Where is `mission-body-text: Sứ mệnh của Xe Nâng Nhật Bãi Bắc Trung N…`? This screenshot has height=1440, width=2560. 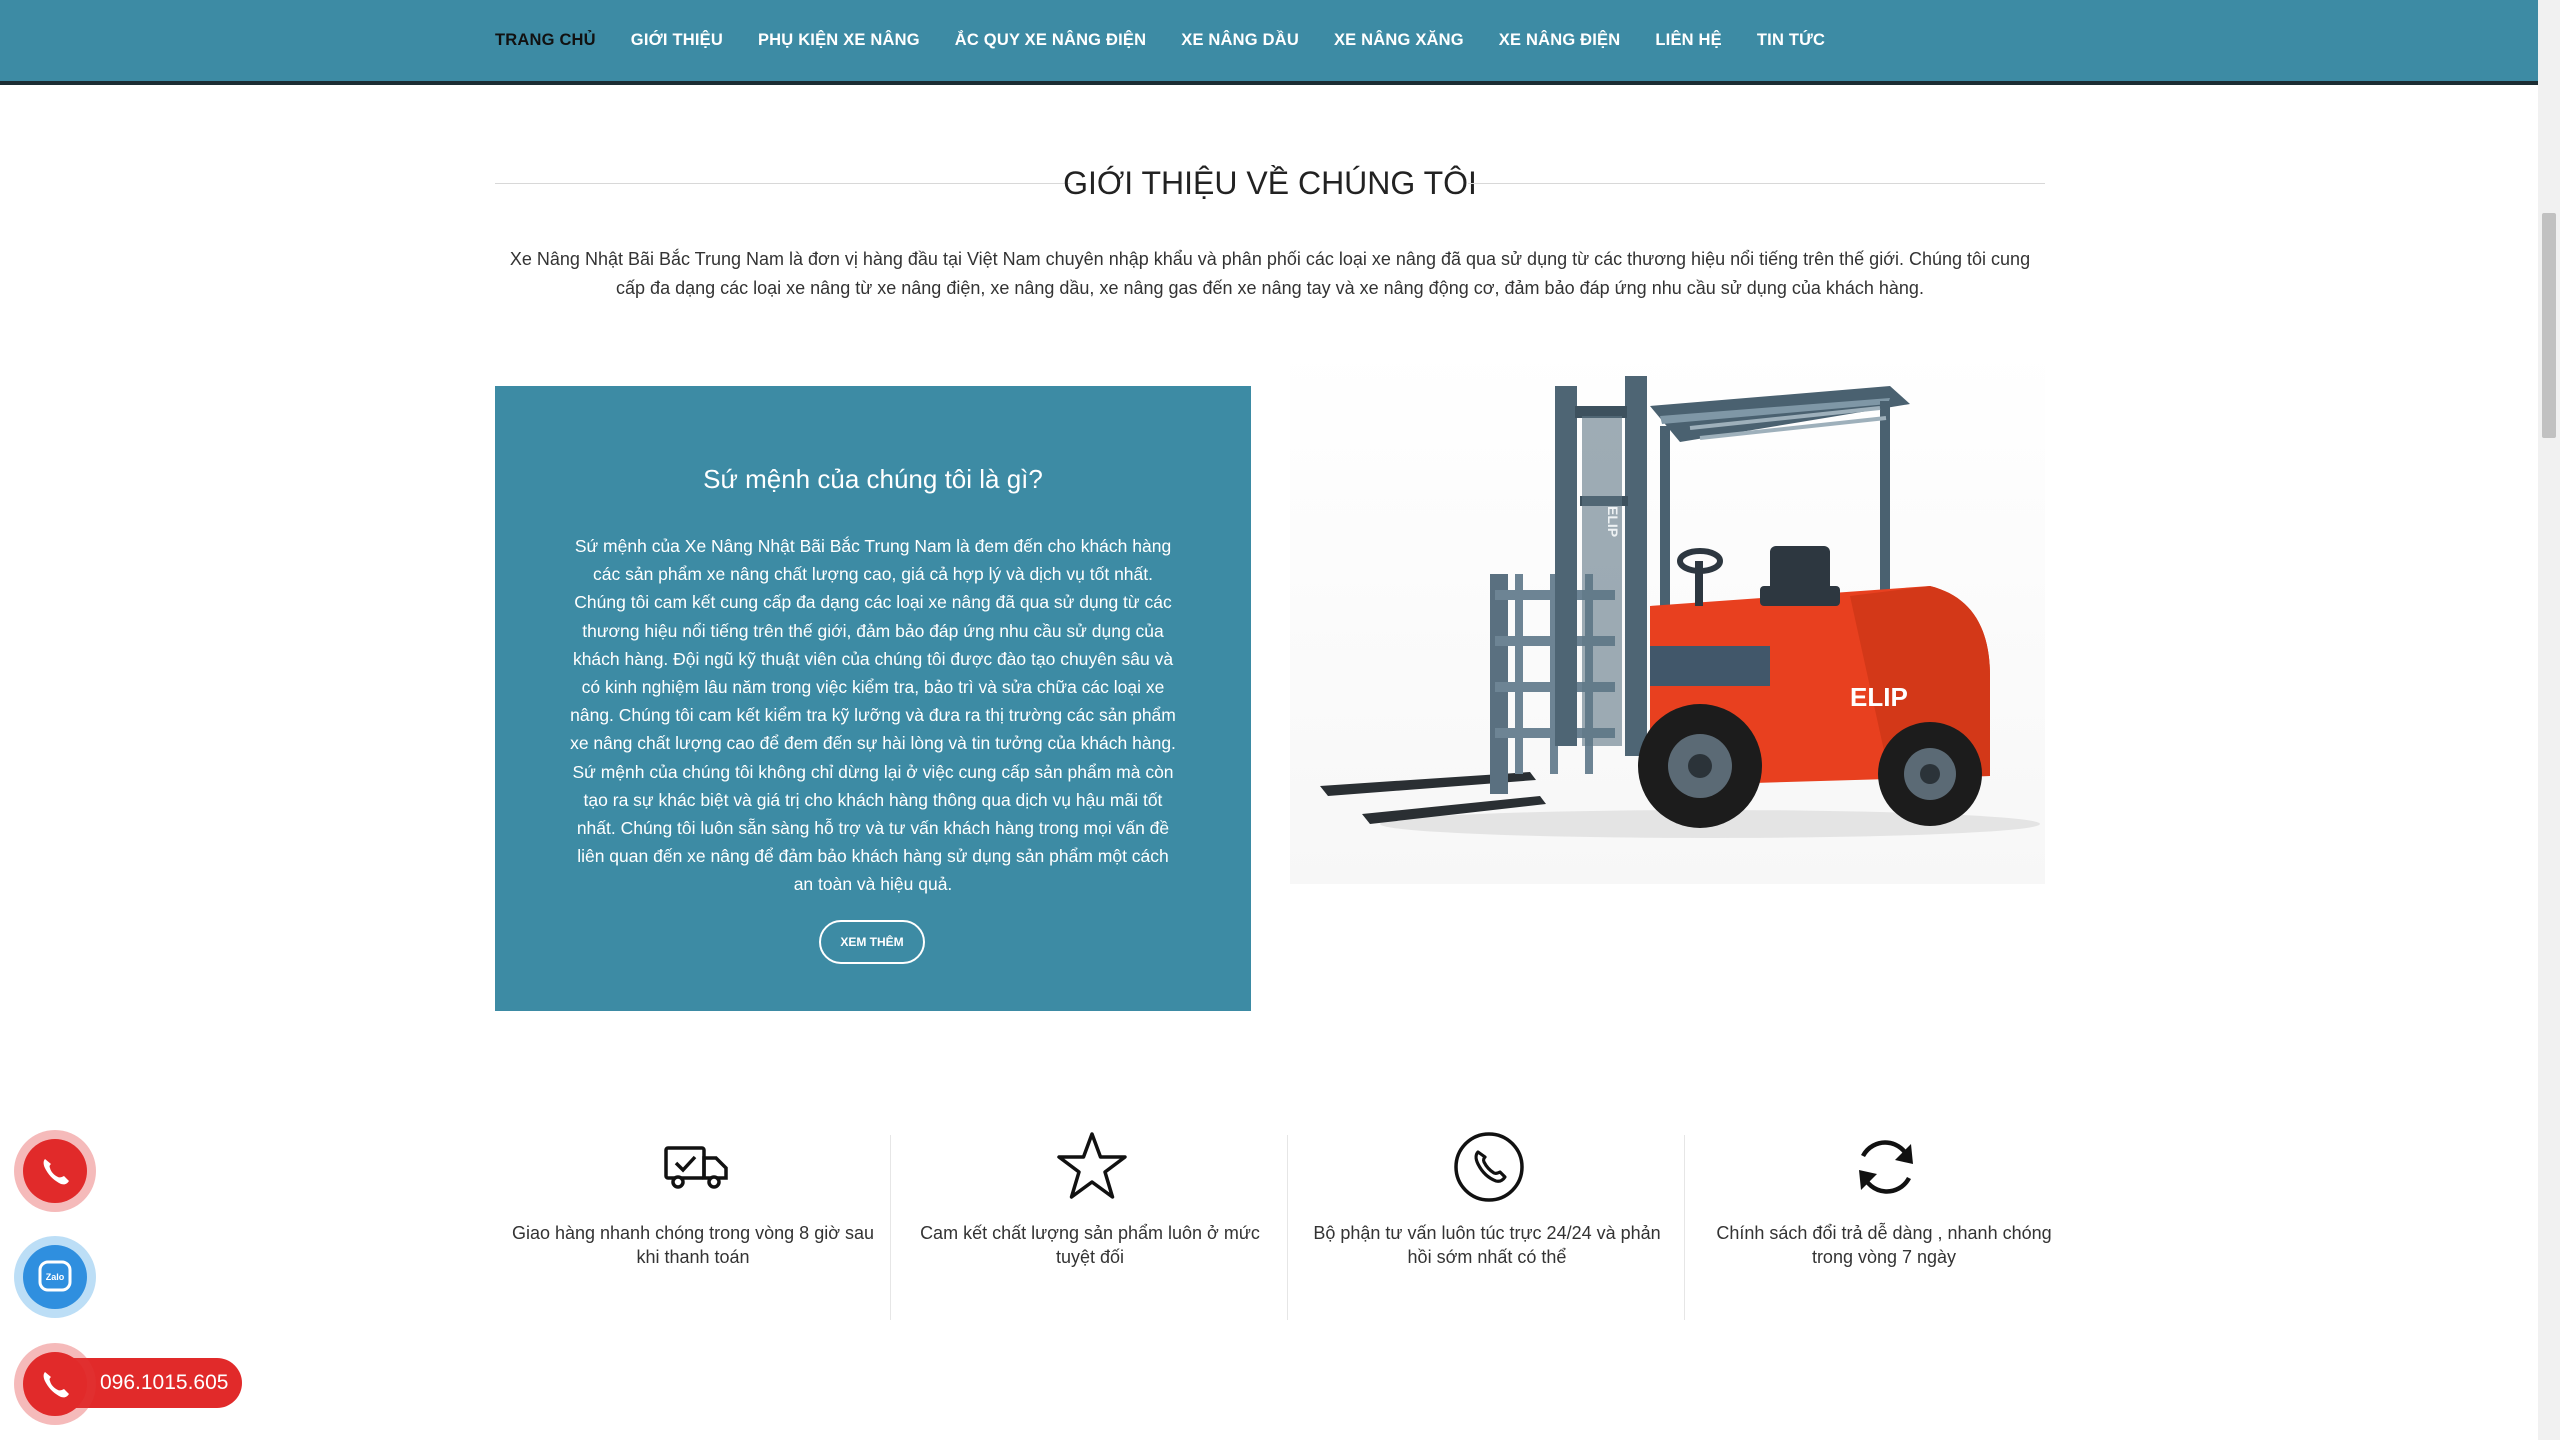
mission-body-text: Sứ mệnh của Xe Nâng Nhật Bãi Bắc Trung N… is located at coordinates (873, 715).